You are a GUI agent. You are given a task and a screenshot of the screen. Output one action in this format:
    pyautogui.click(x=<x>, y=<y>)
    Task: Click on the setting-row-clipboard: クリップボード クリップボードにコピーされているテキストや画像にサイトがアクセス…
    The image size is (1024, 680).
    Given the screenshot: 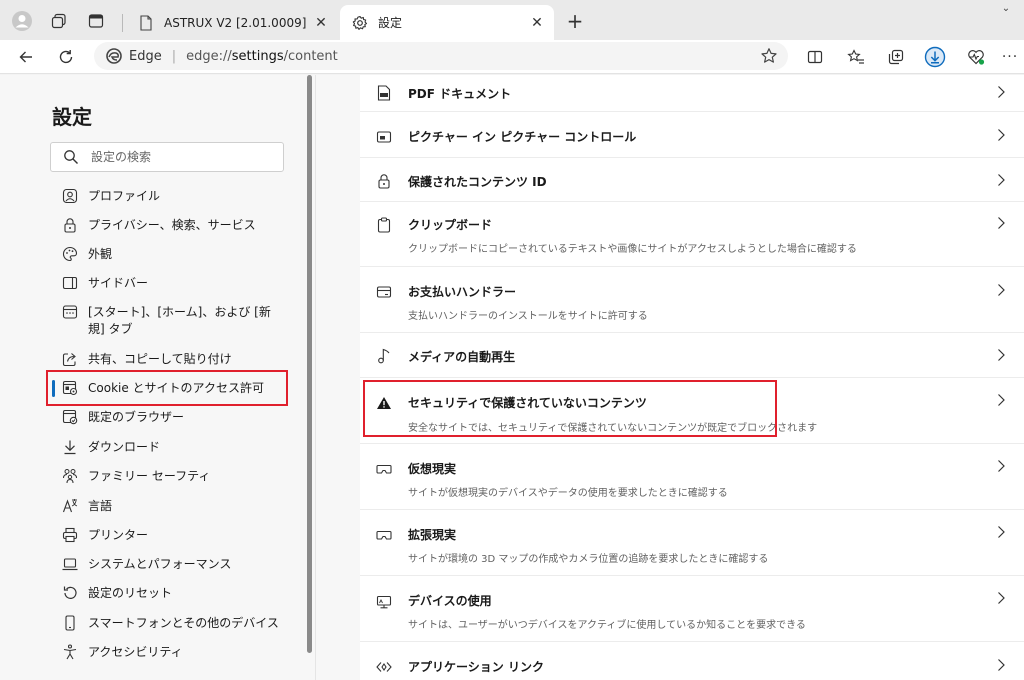 What is the action you would take?
    pyautogui.click(x=692, y=234)
    